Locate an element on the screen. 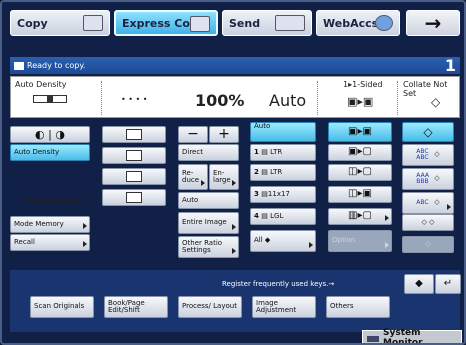 The image size is (466, 345). scan-originals-label: Scan Originals is located at coordinates (59, 306).